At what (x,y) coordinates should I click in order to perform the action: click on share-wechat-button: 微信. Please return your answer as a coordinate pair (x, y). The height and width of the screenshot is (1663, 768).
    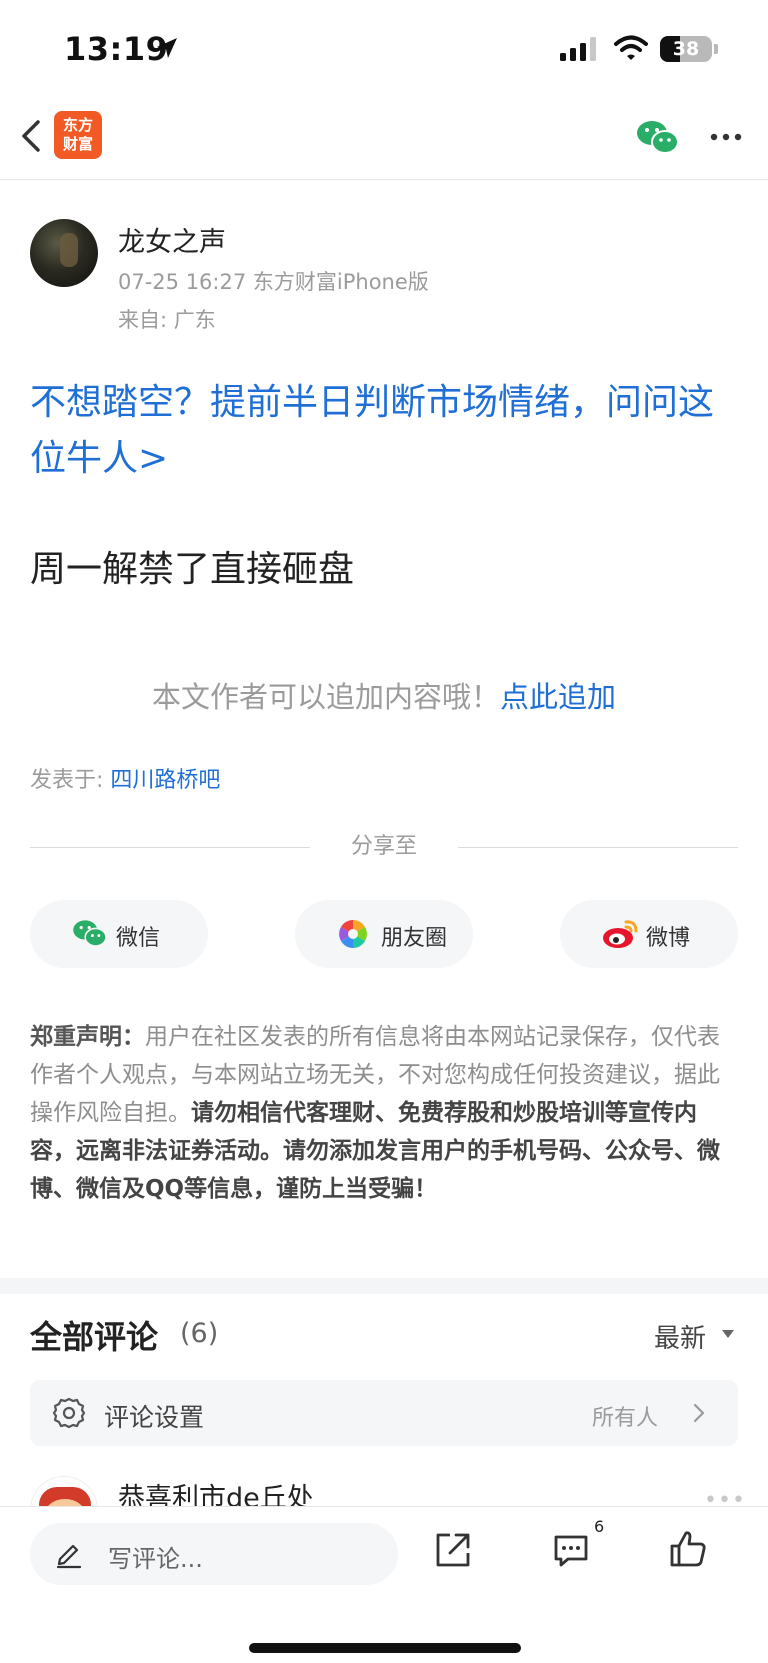
    Looking at the image, I should click on (119, 934).